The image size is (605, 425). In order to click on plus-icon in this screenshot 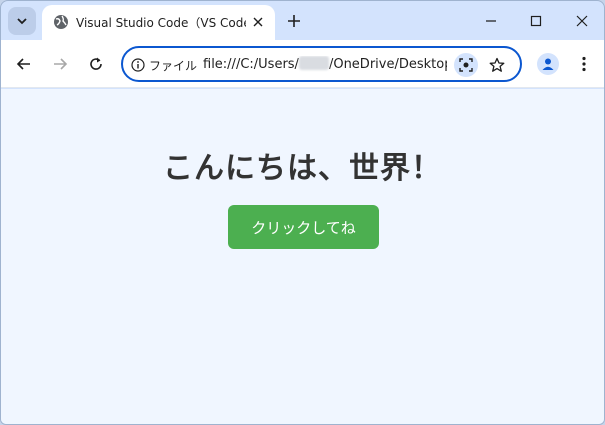, I will do `click(294, 21)`.